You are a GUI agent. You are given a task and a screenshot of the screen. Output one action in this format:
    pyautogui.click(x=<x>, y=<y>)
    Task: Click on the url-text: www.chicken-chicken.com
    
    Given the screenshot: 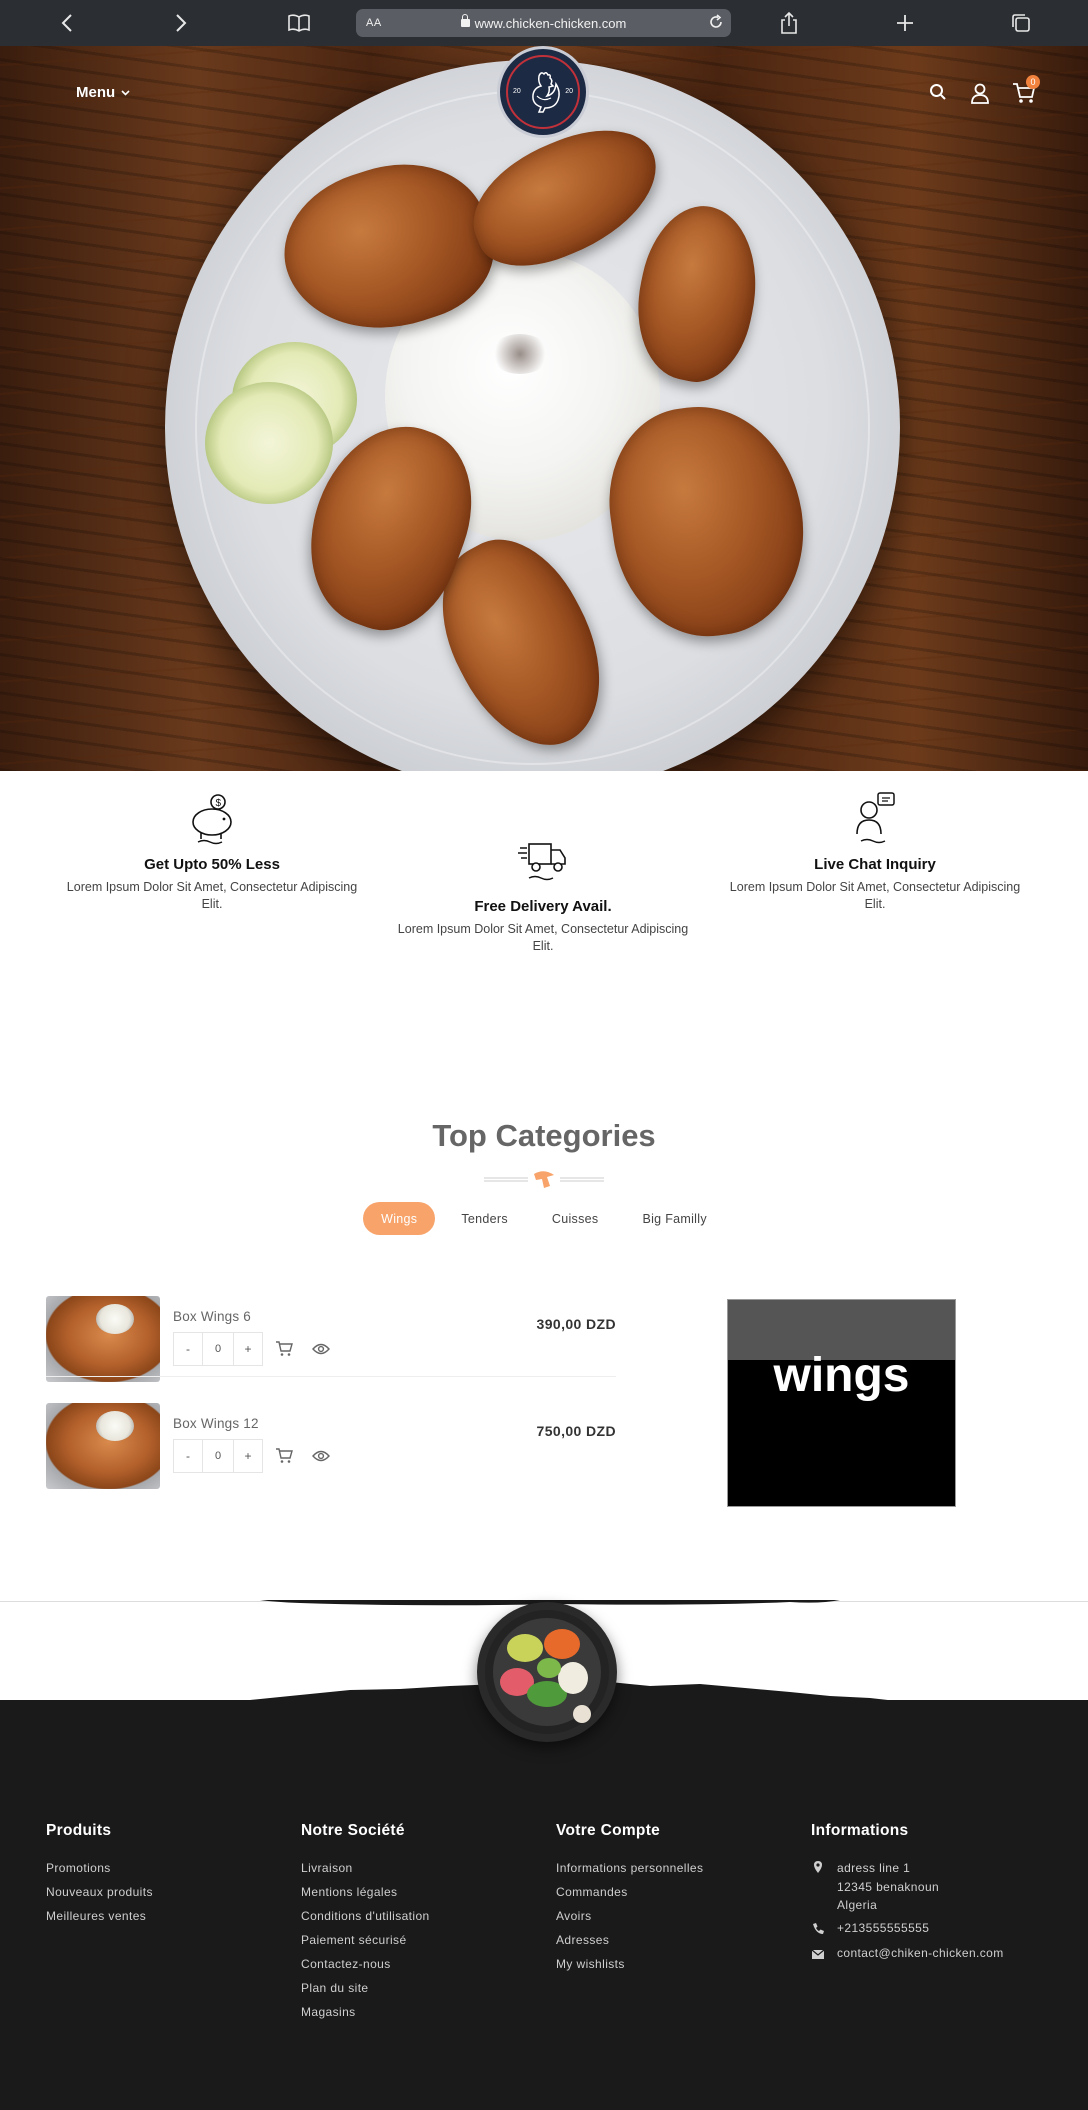 What is the action you would take?
    pyautogui.click(x=543, y=22)
    